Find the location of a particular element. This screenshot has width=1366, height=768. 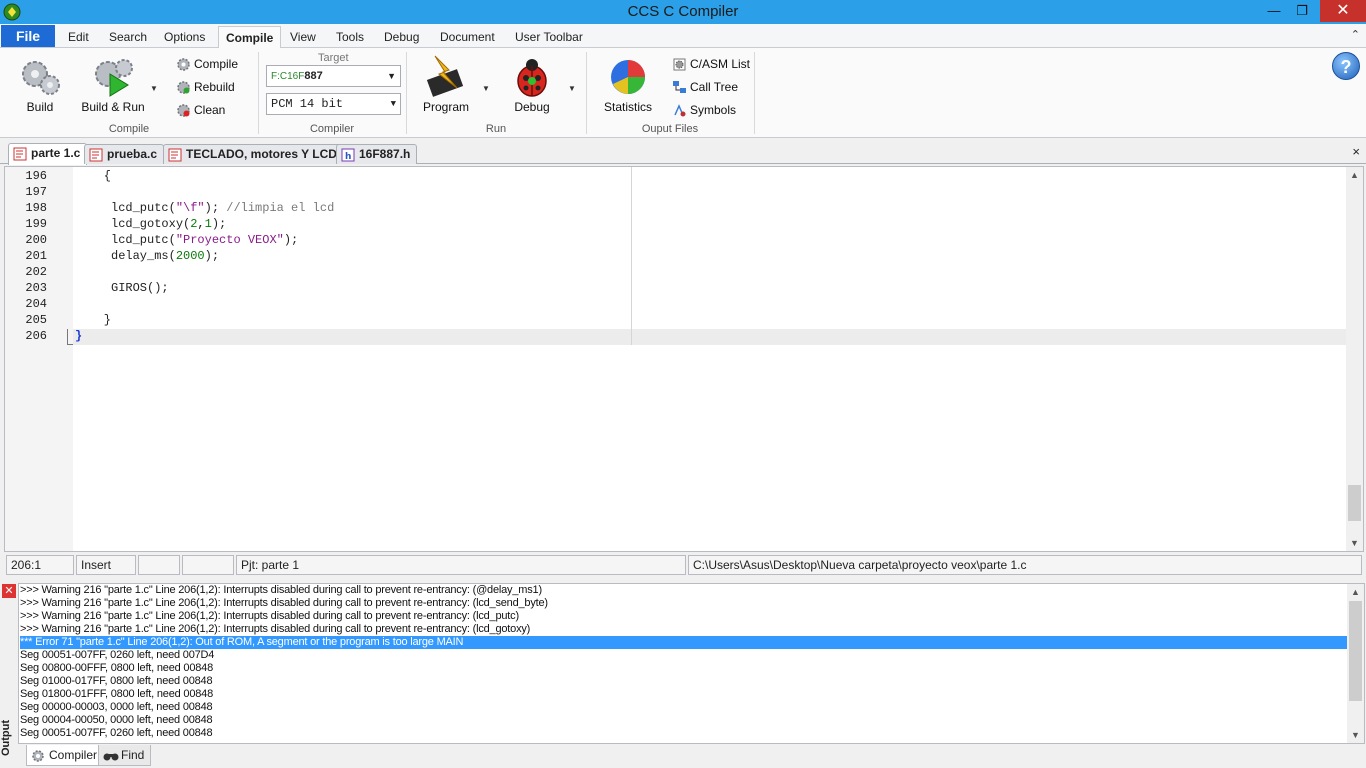

code-line: lcd_putc("\f"); //limpia el lcd is located at coordinates (204, 208).